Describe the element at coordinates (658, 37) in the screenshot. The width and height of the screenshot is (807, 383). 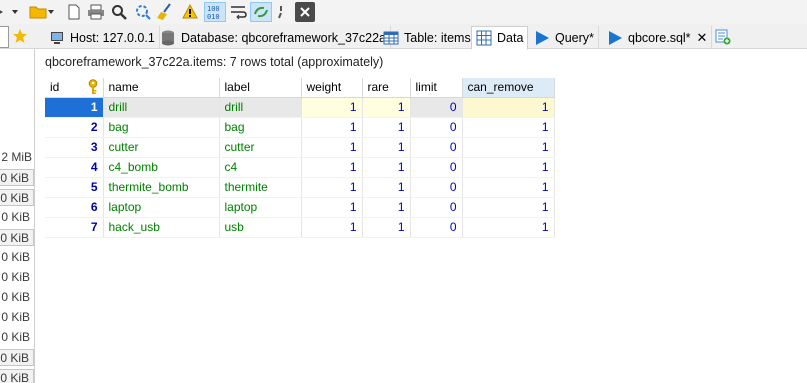
I see `tab-qbcore-sql: qbcore.sql* ✕` at that location.